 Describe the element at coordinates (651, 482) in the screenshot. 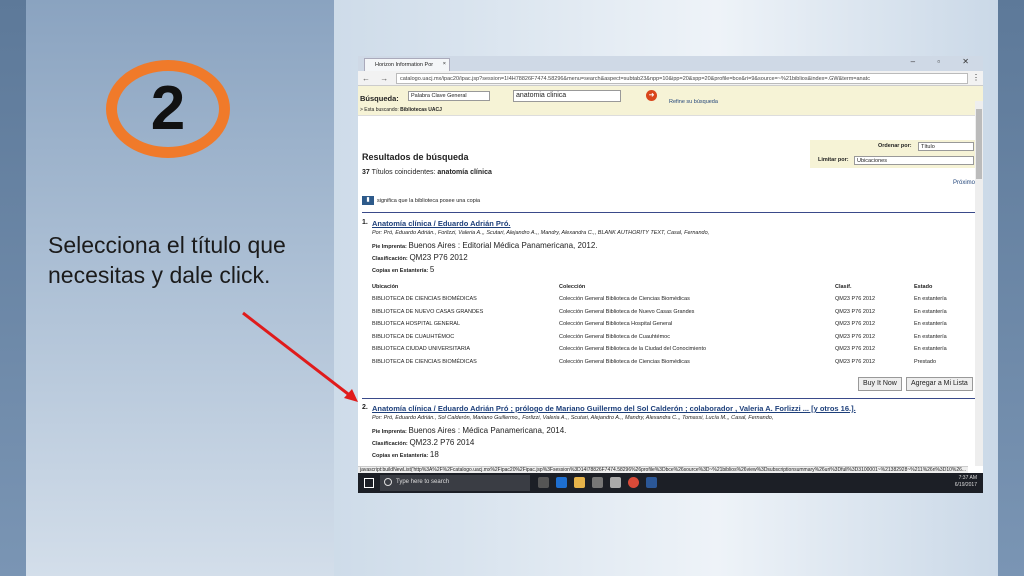

I see `word-icon` at that location.